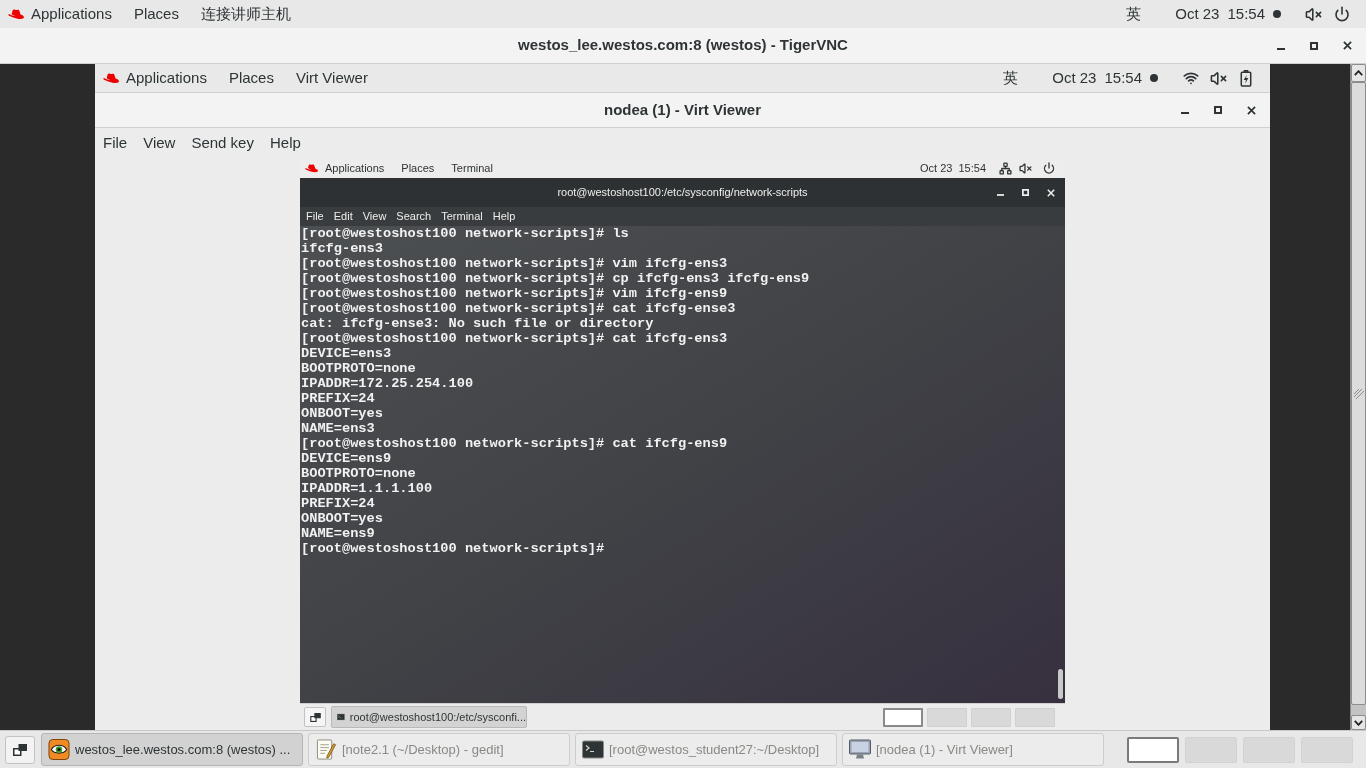 The image size is (1366, 768). What do you see at coordinates (338, 428) in the screenshot?
I see `terminal-line: NAME=ens3` at bounding box center [338, 428].